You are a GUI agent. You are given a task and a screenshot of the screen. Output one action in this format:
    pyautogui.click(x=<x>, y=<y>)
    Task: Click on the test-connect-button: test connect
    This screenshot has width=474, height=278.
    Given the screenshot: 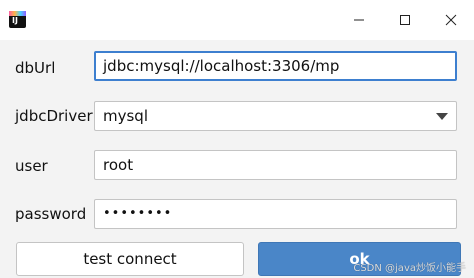 What is the action you would take?
    pyautogui.click(x=130, y=259)
    